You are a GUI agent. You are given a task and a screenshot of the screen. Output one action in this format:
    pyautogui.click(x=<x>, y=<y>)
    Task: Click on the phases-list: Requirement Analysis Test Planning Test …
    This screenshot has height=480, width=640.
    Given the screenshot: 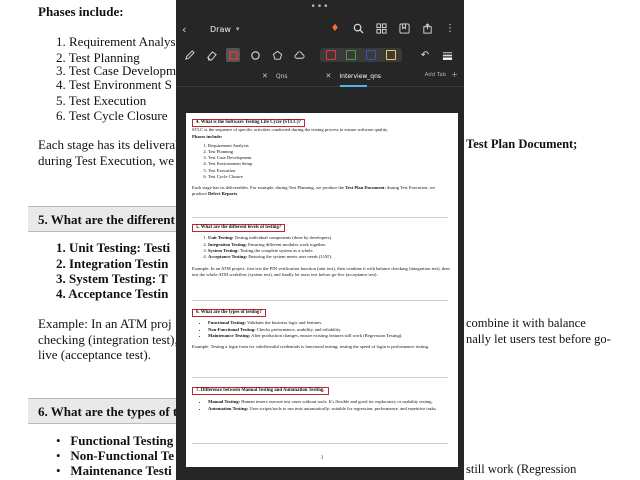 What is the action you would take?
    pyautogui.click(x=321, y=161)
    